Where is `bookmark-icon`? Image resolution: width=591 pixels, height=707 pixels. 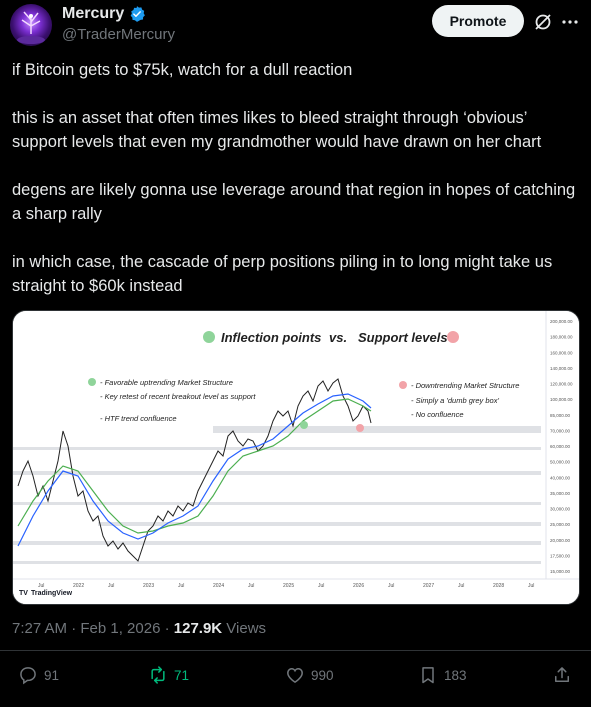
bookmark-icon is located at coordinates (428, 675).